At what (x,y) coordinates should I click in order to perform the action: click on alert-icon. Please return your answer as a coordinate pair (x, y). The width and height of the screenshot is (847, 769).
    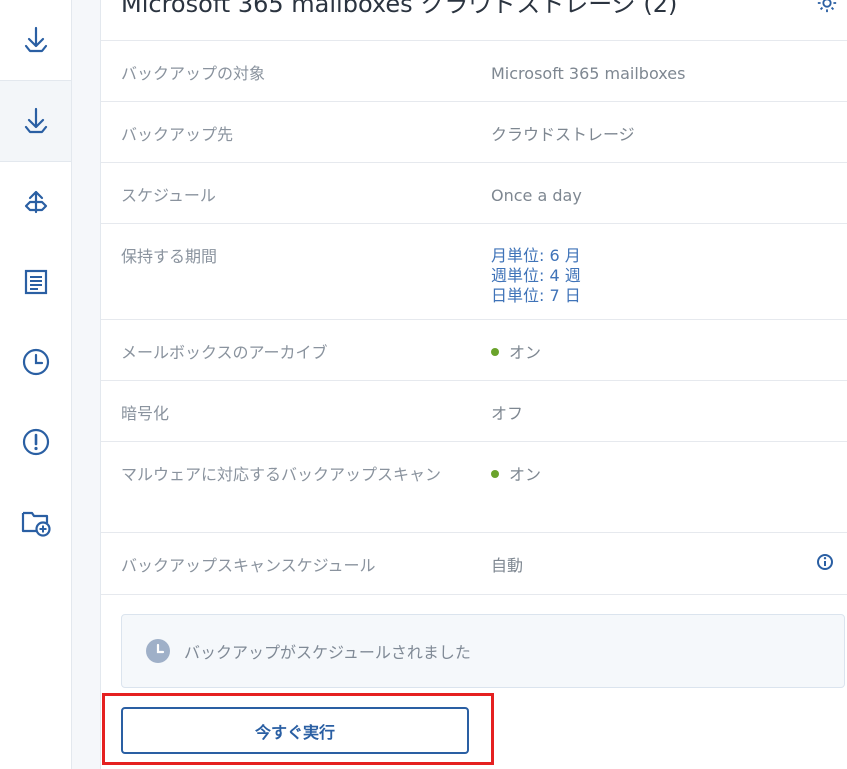
    Looking at the image, I should click on (35, 442).